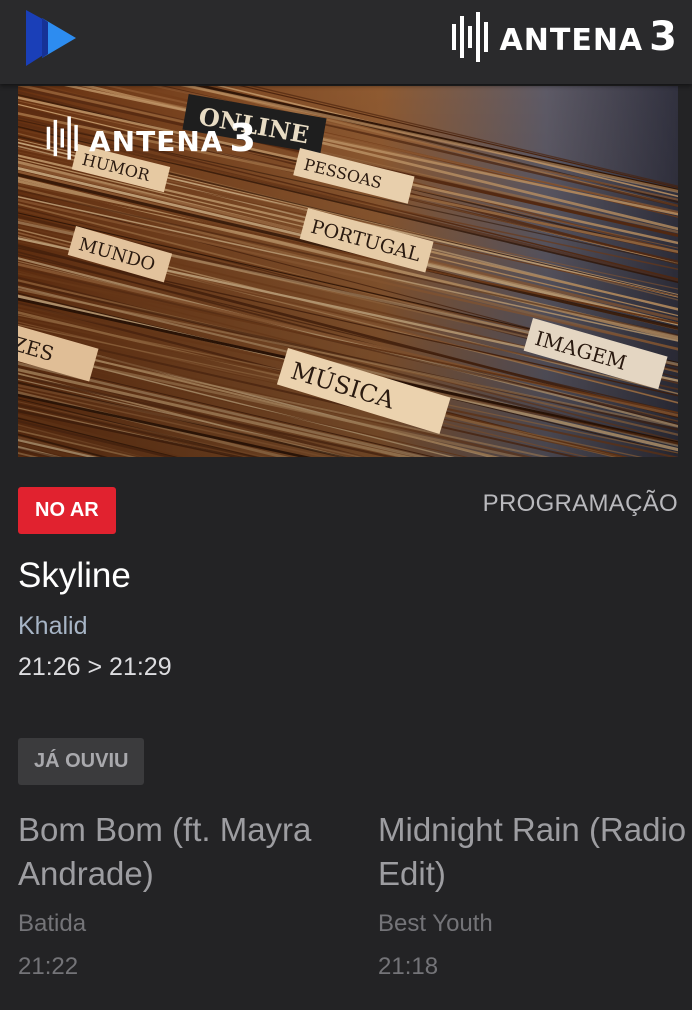 Image resolution: width=692 pixels, height=1010 pixels. What do you see at coordinates (165, 851) in the screenshot?
I see `history-item-title: Bom Bom (ft. Mayra Andrade)` at bounding box center [165, 851].